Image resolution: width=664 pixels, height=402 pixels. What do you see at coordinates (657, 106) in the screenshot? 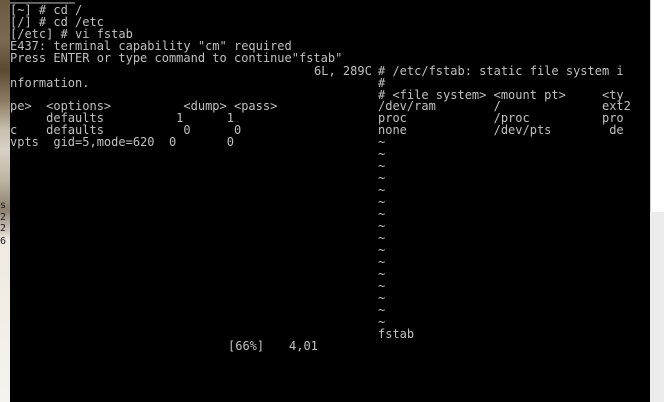
I see `adjacent-window-edge` at bounding box center [657, 106].